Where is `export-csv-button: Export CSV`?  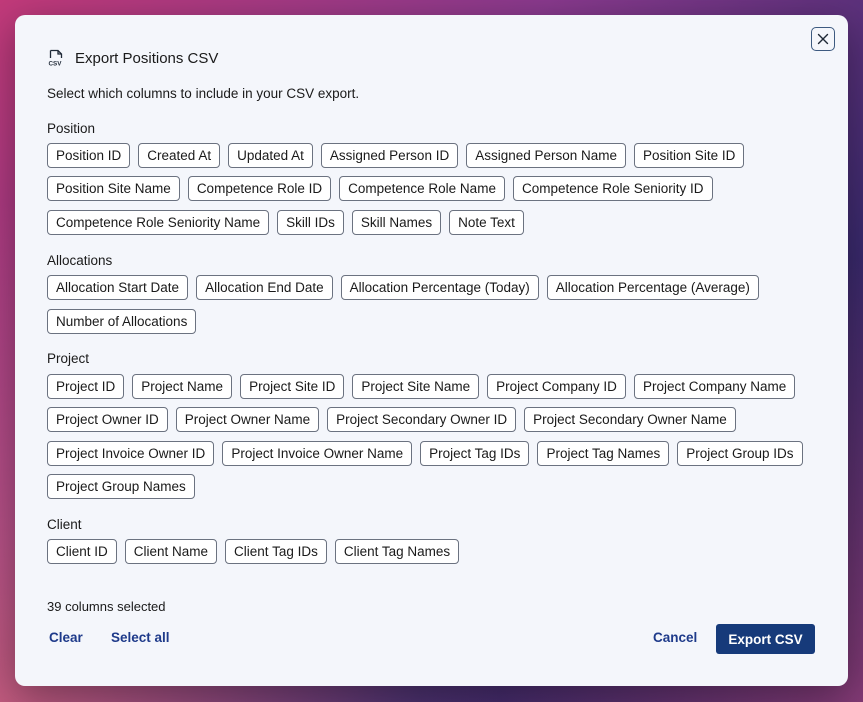 export-csv-button: Export CSV is located at coordinates (765, 639).